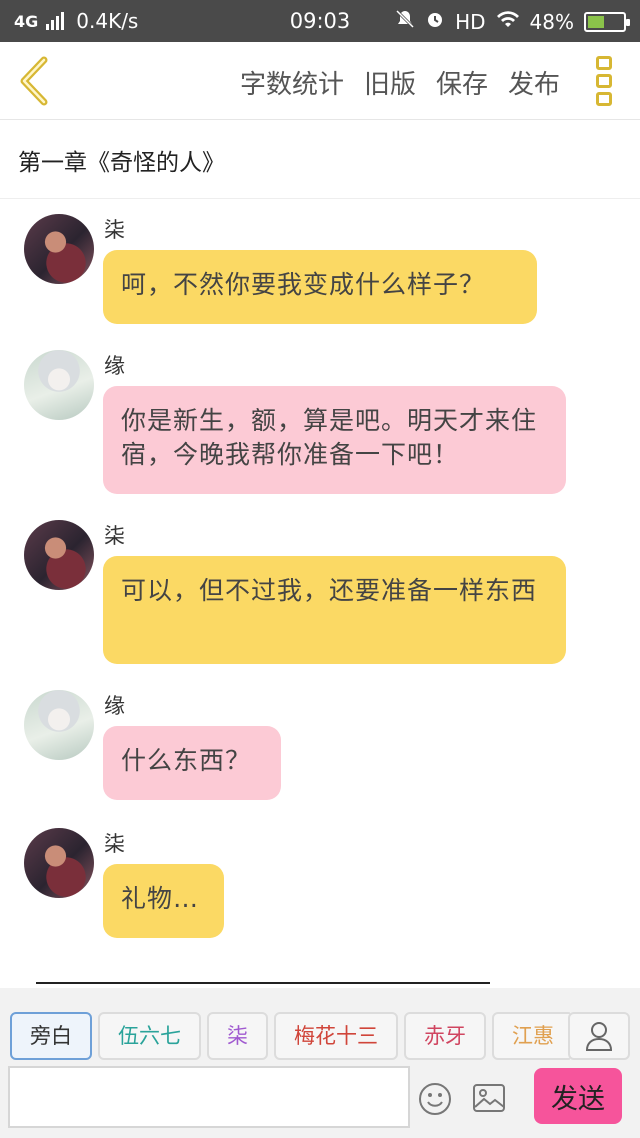 The image size is (640, 1138). Describe the element at coordinates (121, 162) in the screenshot. I see `chapter-title: 第一章《奇怪的人》` at that location.